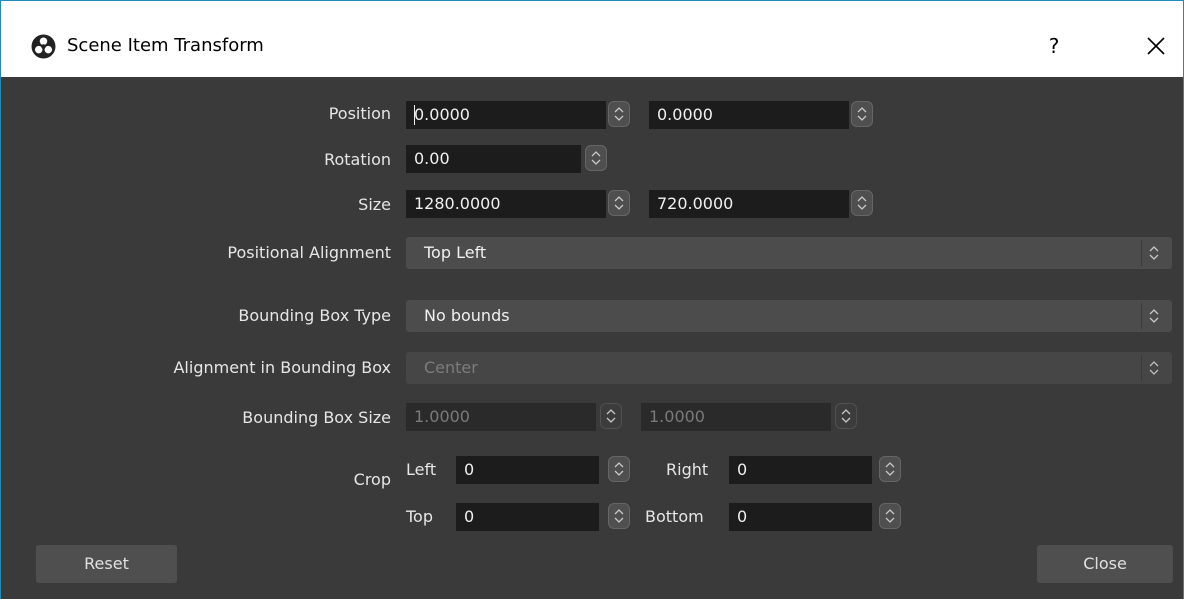  I want to click on close-button: Close, so click(1105, 564).